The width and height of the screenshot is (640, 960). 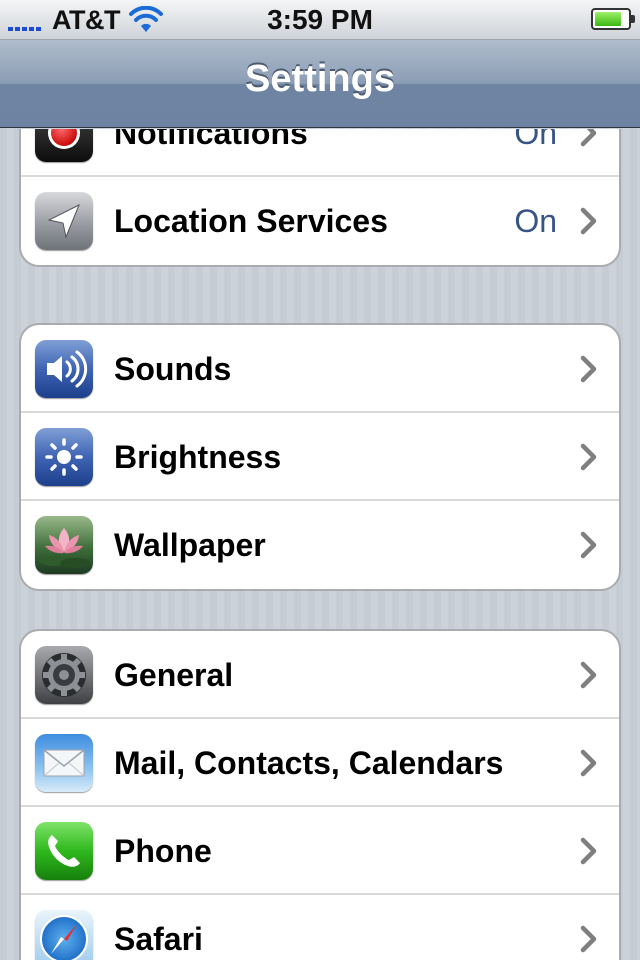 I want to click on settings-row-safari: Safari, so click(x=320, y=927).